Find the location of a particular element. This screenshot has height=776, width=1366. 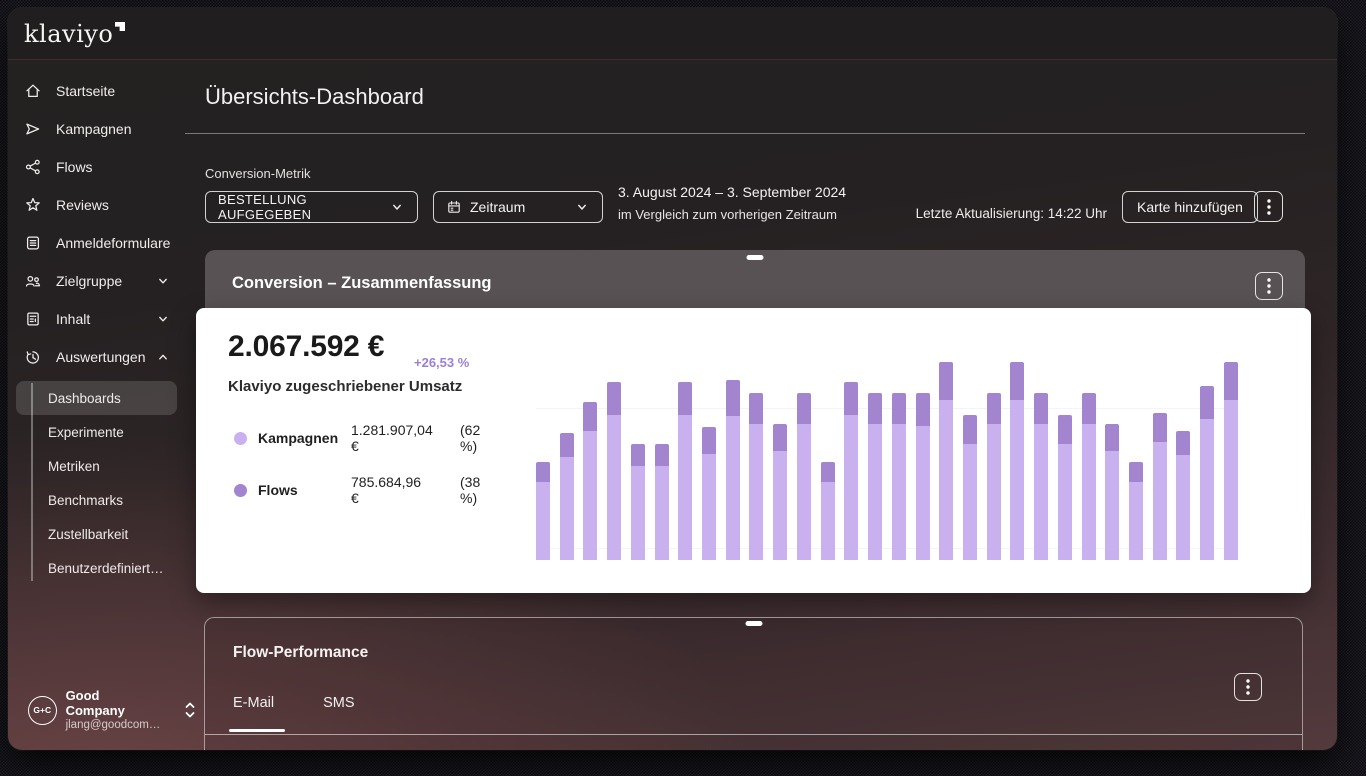

flow-tabs: E-Mail SMS is located at coordinates (294, 703).